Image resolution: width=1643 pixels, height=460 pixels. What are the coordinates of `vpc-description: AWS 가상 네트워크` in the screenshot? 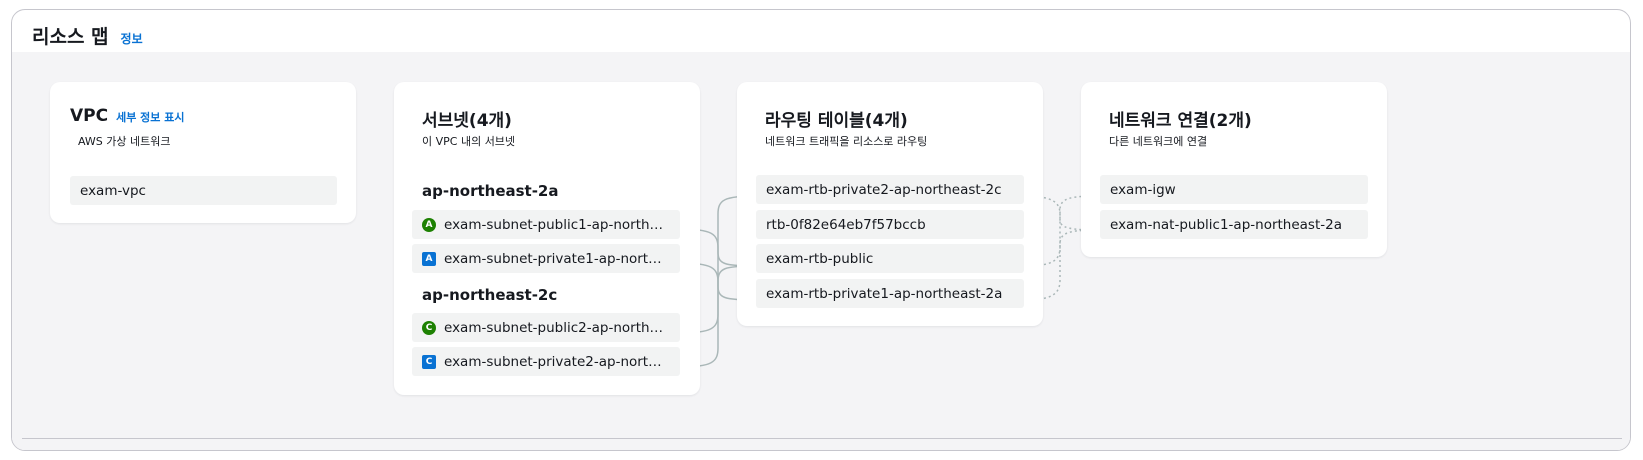 It's located at (124, 141).